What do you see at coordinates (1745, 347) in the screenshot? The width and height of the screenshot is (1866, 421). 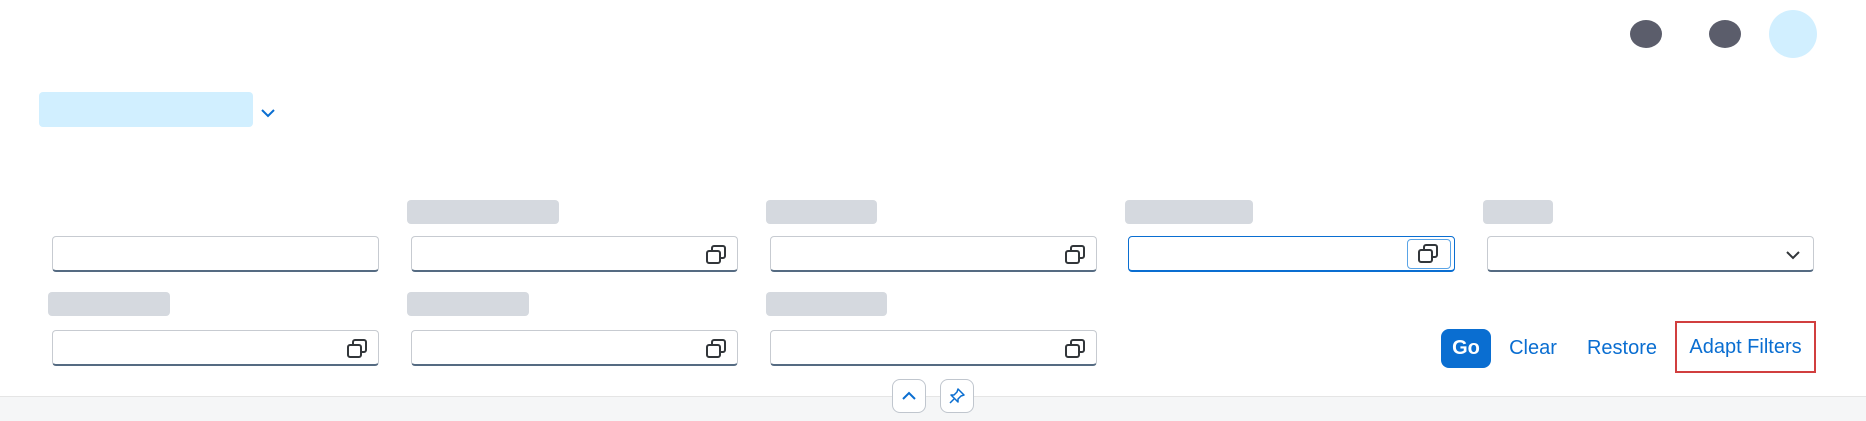 I see `adapt-filters-button: Adapt Filters` at bounding box center [1745, 347].